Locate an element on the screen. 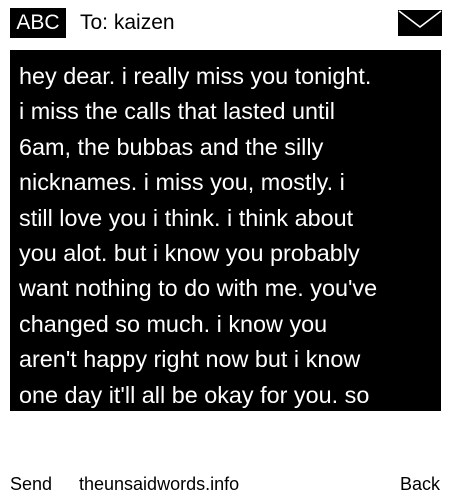 This screenshot has width=450, height=500. message-line: want nothing to do with me. you've is located at coordinates (198, 288).